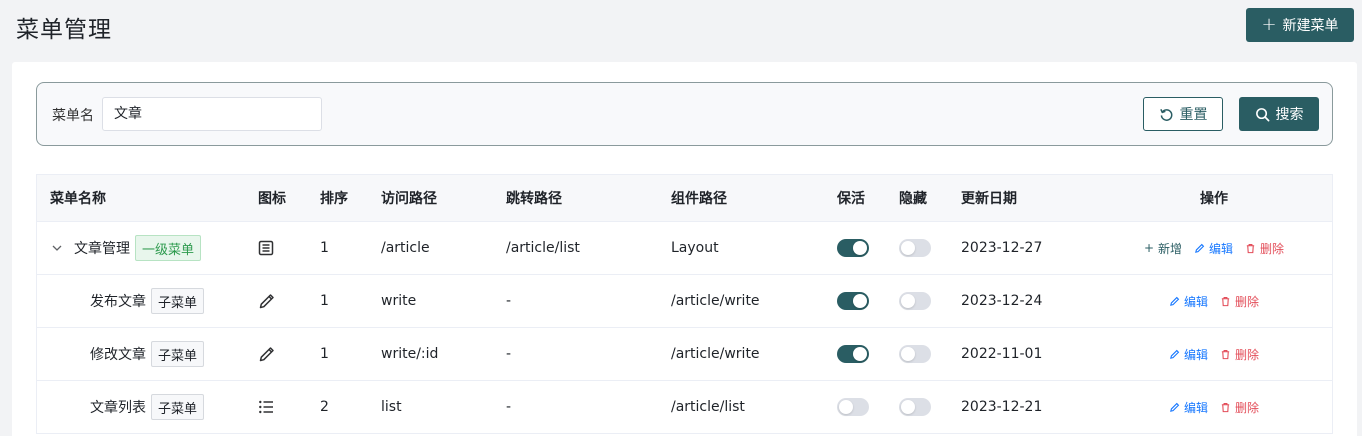 The image size is (1362, 436). What do you see at coordinates (73, 116) in the screenshot?
I see `search-label: 菜单名` at bounding box center [73, 116].